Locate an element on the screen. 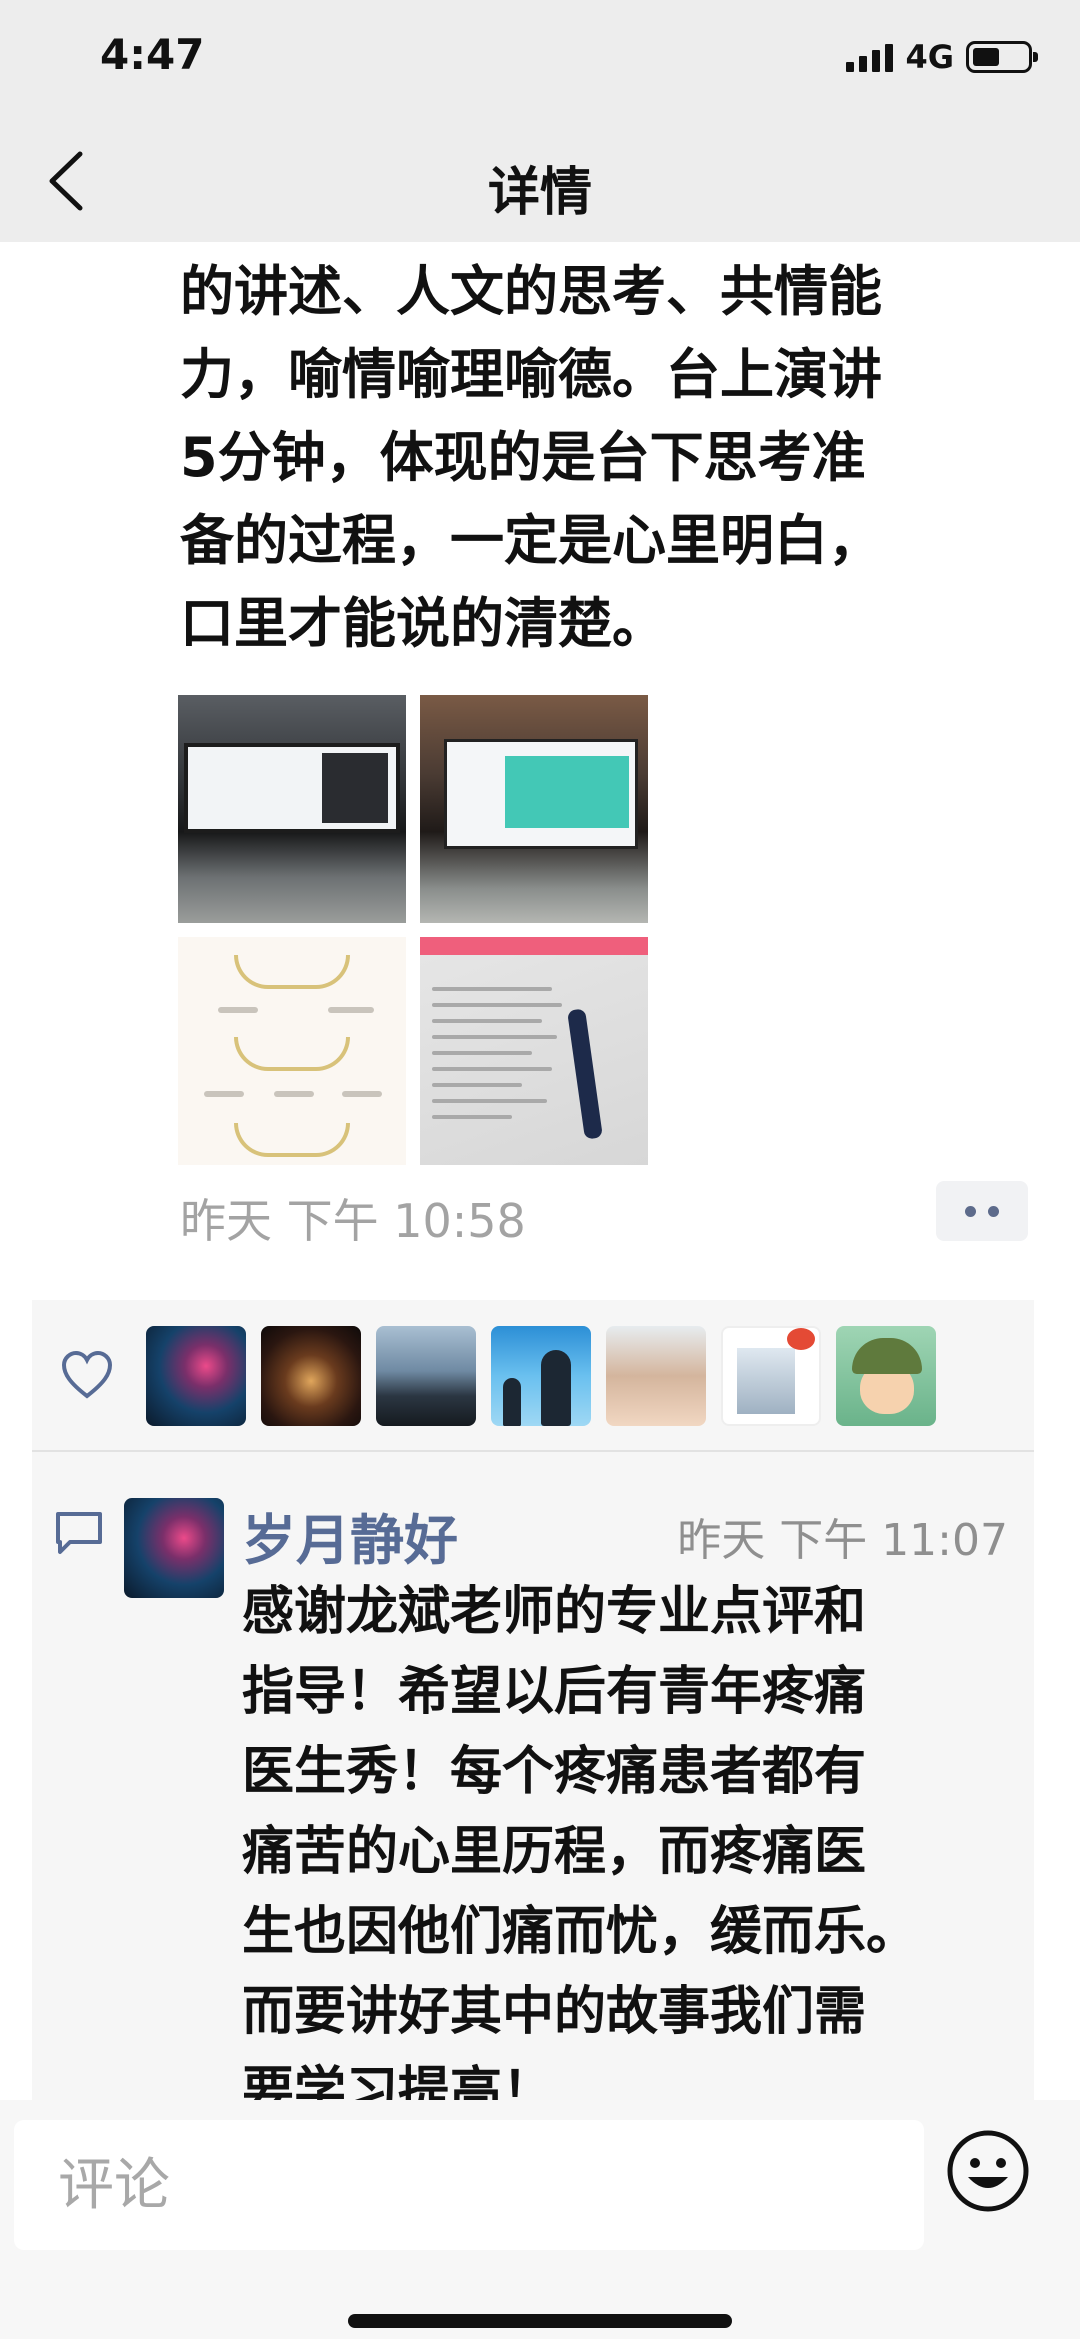 Image resolution: width=1080 pixels, height=2339 pixels. commenter-name: 岁月静好 is located at coordinates (350, 1535).